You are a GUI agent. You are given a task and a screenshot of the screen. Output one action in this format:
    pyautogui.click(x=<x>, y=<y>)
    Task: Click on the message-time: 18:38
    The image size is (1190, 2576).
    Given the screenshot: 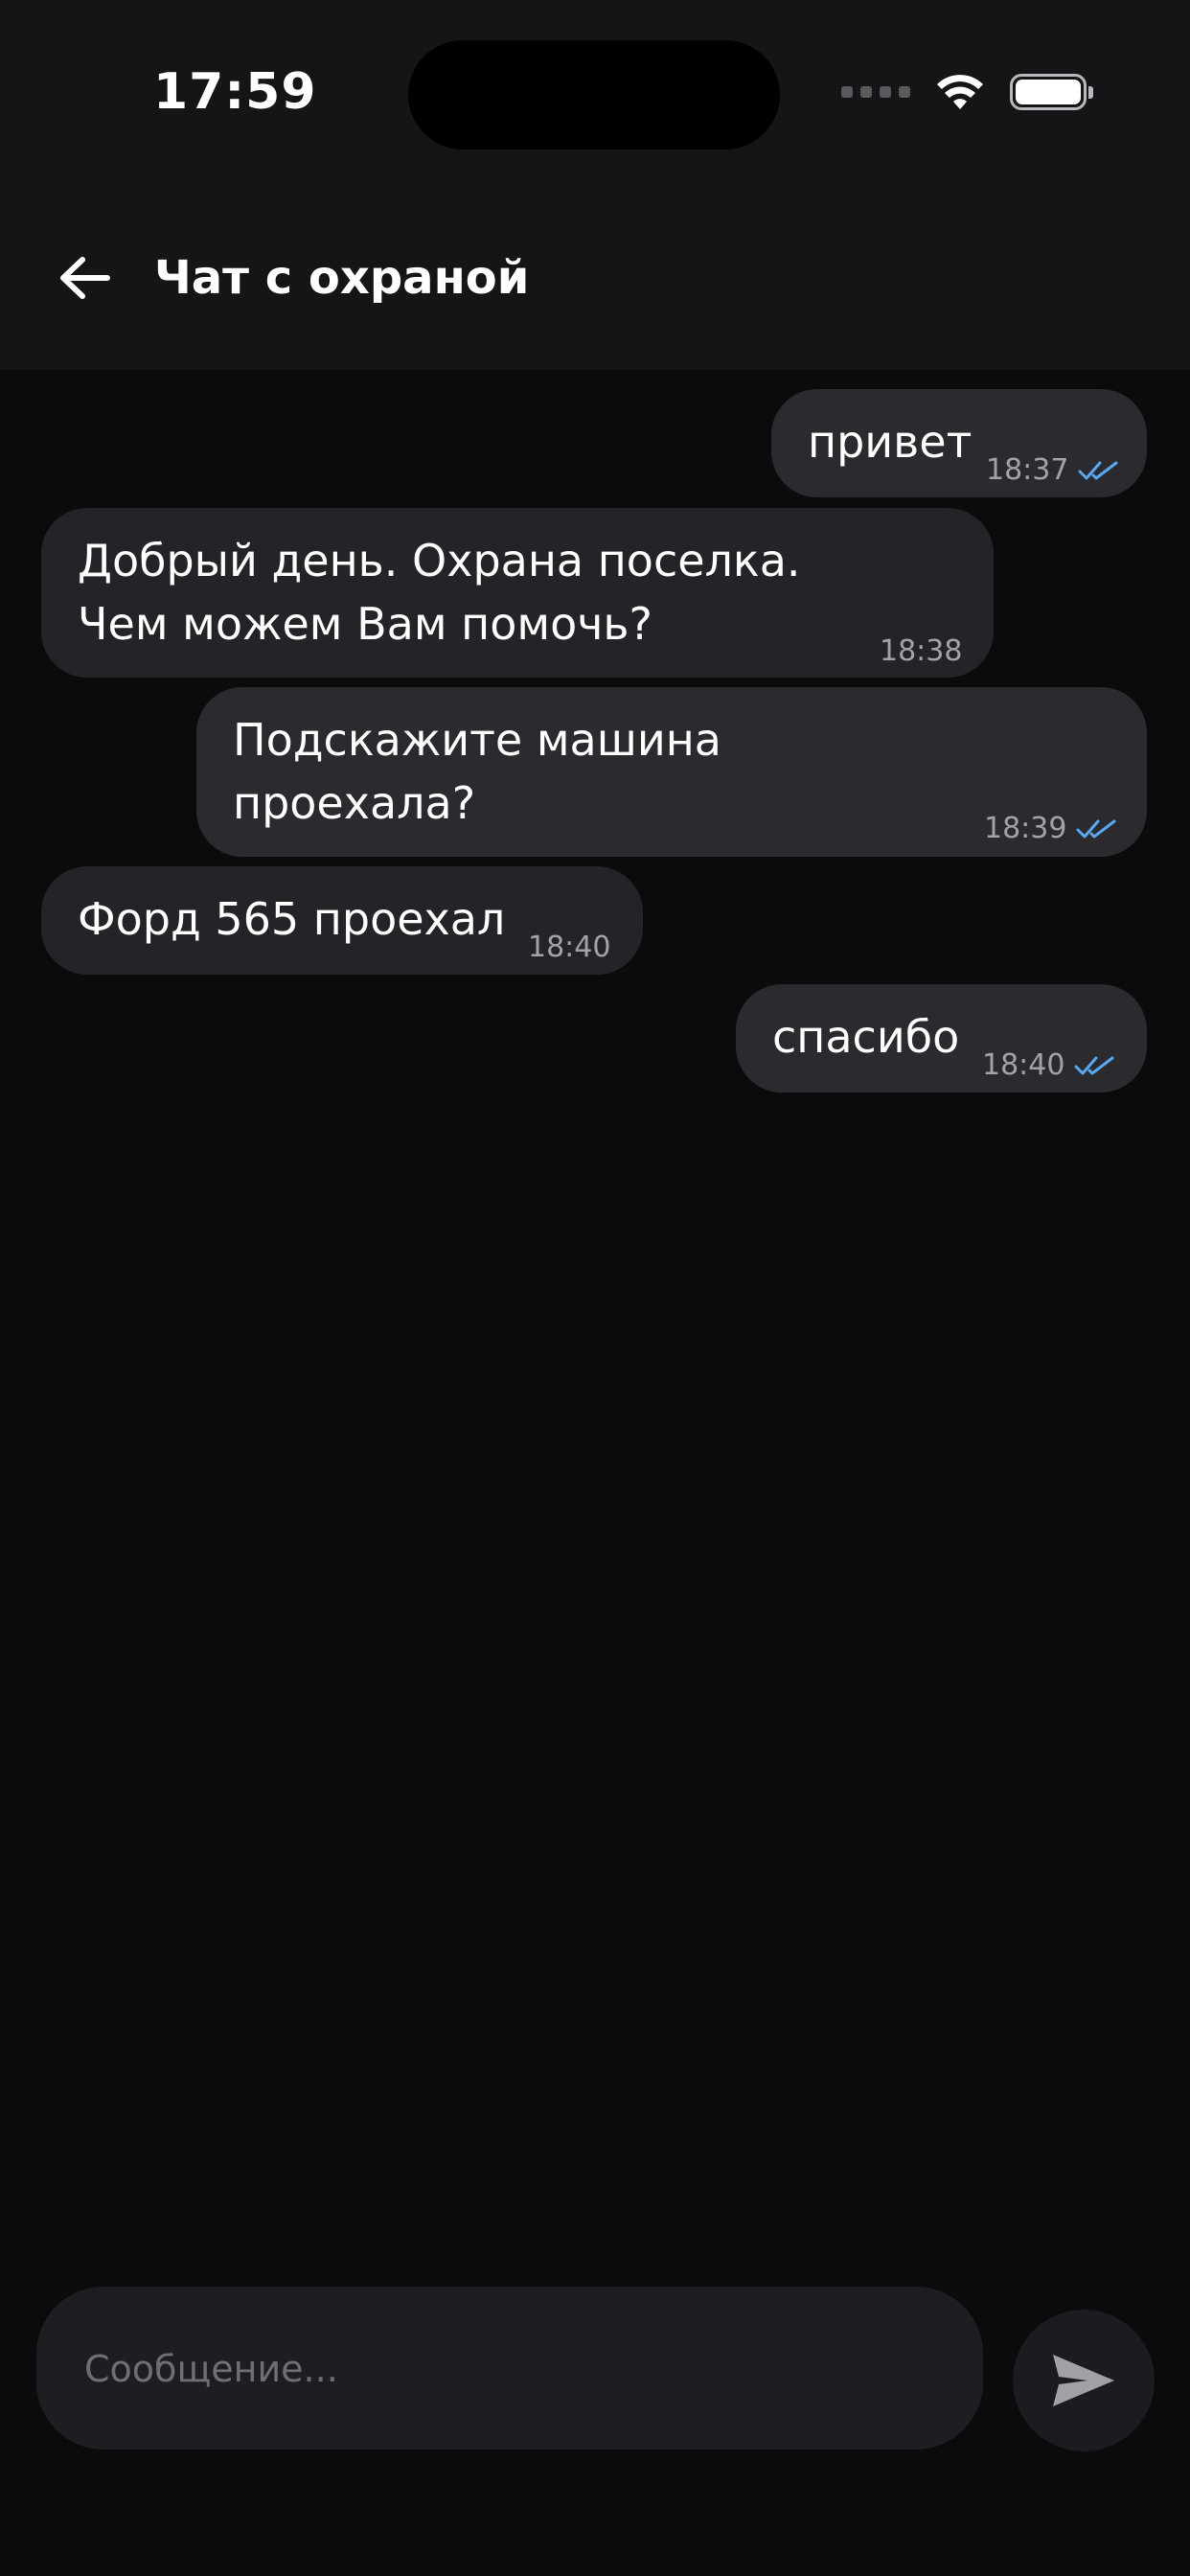 What is the action you would take?
    pyautogui.click(x=921, y=651)
    